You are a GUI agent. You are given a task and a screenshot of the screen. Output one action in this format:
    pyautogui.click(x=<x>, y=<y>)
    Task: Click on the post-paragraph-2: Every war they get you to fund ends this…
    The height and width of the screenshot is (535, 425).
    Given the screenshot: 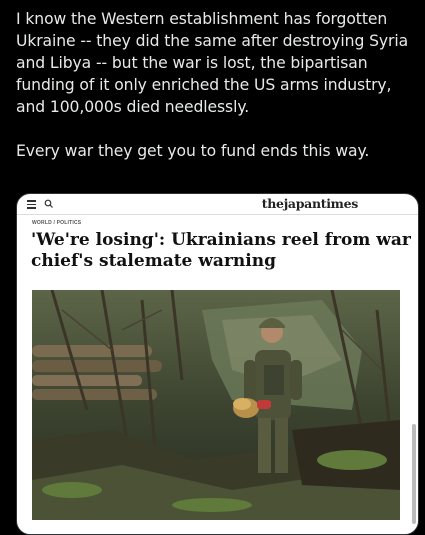 What is the action you would take?
    pyautogui.click(x=193, y=151)
    